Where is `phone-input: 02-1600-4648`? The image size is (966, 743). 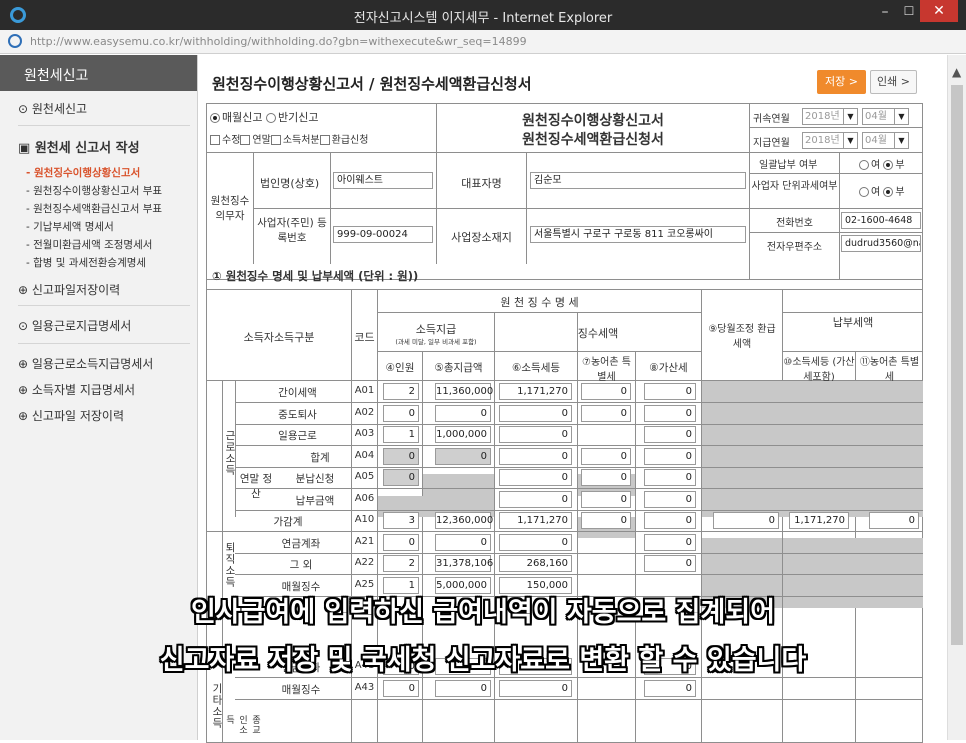 phone-input: 02-1600-4648 is located at coordinates (881, 220).